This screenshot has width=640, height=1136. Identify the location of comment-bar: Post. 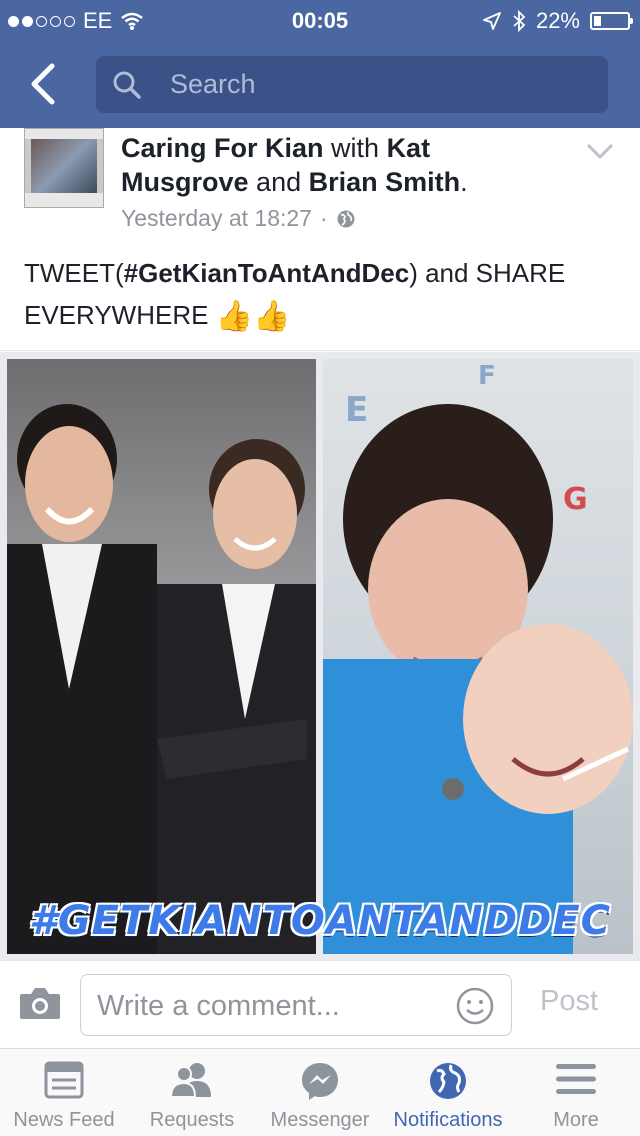
(320, 1004).